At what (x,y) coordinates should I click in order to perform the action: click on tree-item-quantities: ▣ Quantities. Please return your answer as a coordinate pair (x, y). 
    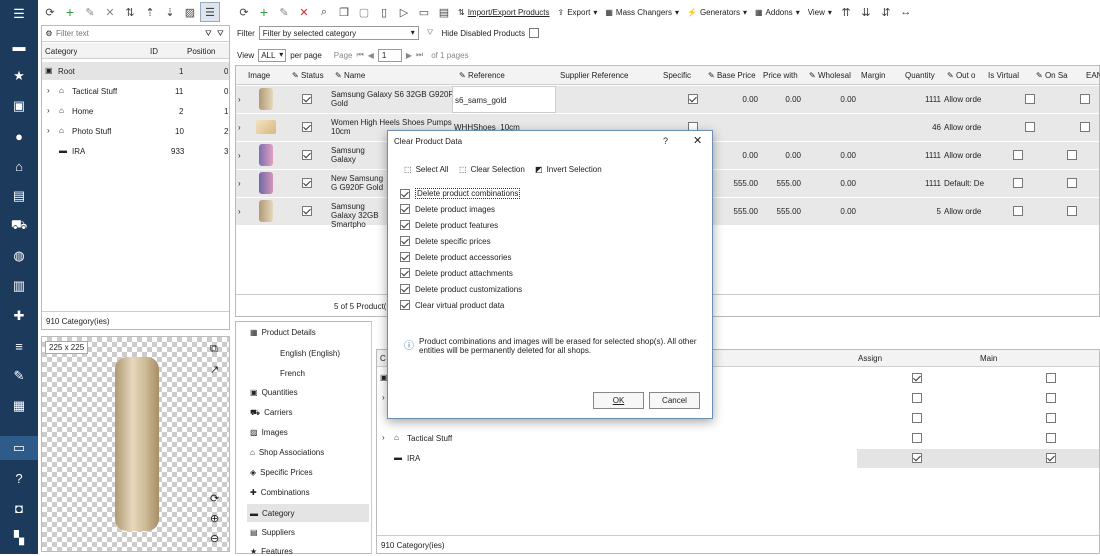
    Looking at the image, I should click on (274, 392).